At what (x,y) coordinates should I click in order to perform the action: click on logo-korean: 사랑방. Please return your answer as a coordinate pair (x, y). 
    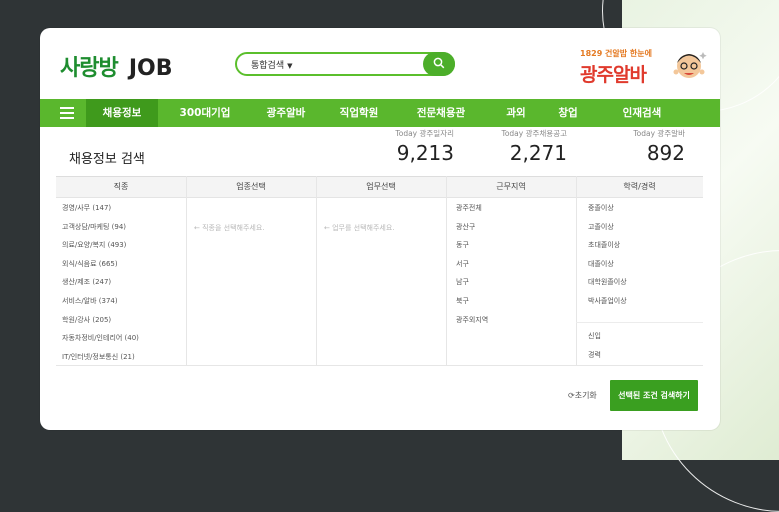
    Looking at the image, I should click on (89, 68).